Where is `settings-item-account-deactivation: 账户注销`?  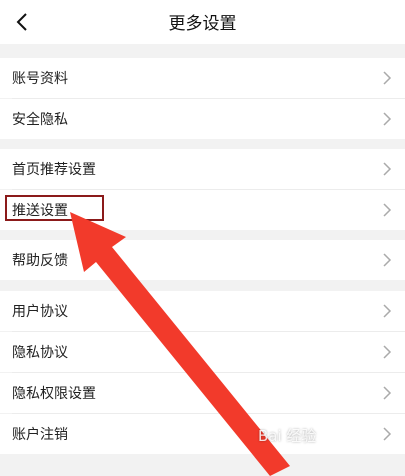 settings-item-account-deactivation: 账户注销 is located at coordinates (202, 434).